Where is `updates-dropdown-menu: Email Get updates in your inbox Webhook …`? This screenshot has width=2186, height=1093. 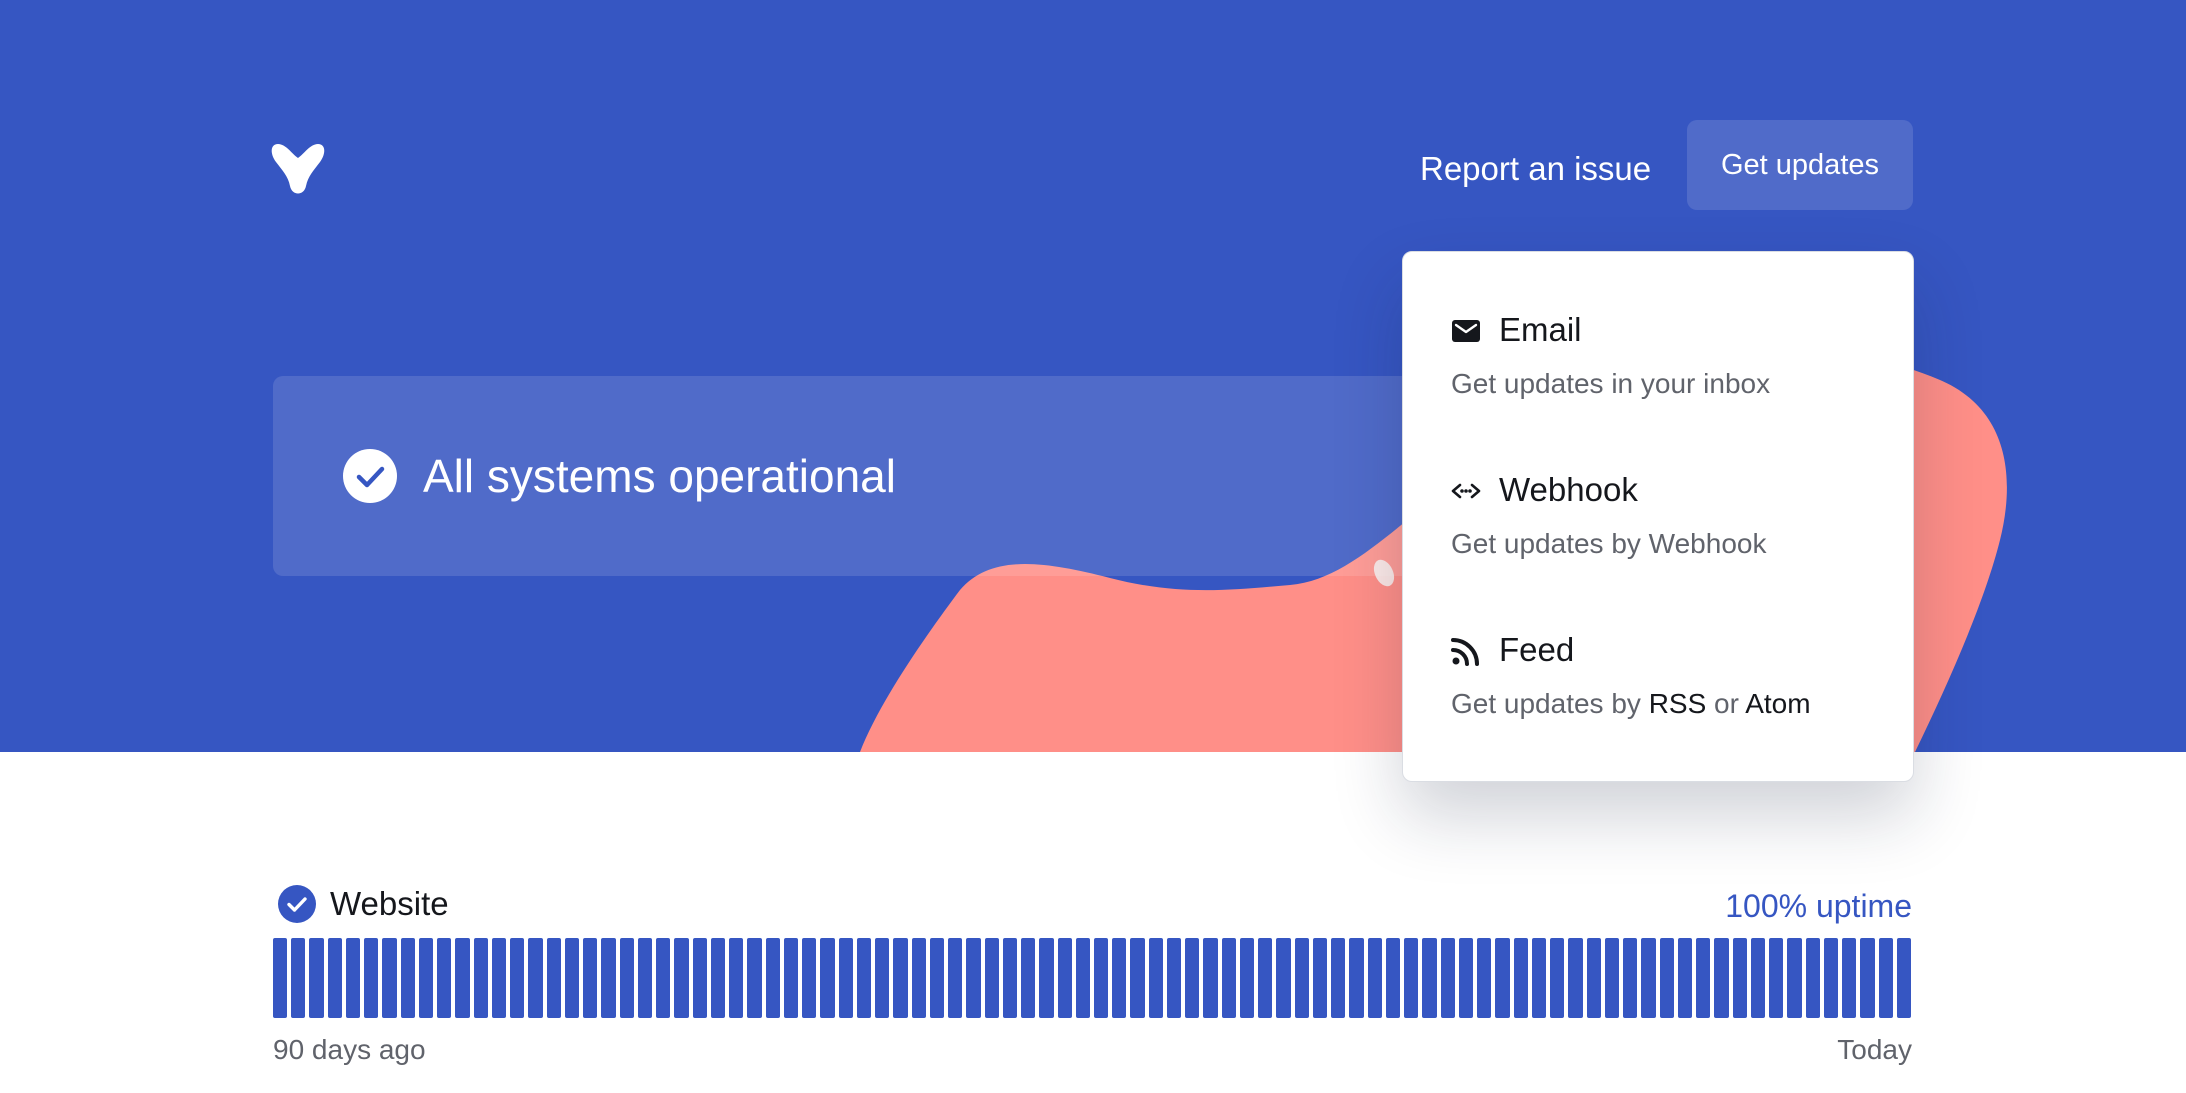 updates-dropdown-menu: Email Get updates in your inbox Webhook … is located at coordinates (1658, 516).